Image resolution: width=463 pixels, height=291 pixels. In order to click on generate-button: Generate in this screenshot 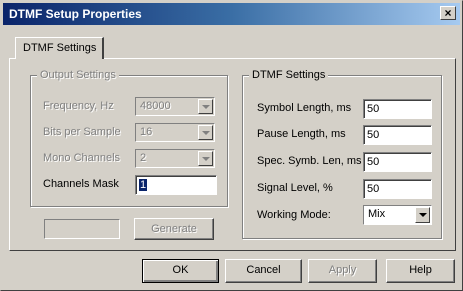, I will do `click(174, 229)`.